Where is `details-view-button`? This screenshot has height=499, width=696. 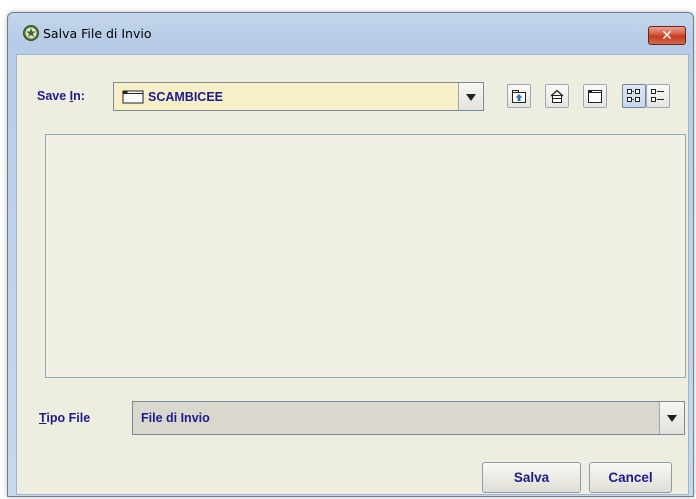 details-view-button is located at coordinates (658, 96).